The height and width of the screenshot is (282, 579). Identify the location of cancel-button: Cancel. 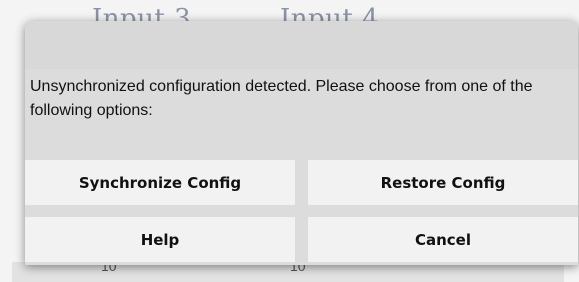
(443, 239).